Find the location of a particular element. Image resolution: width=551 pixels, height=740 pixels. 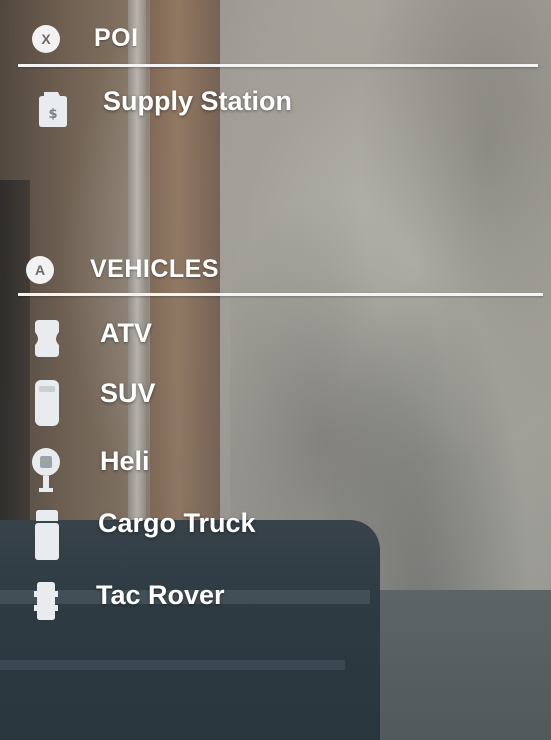

legend-item-tac-rover: Tac Rover is located at coordinates (127, 600).